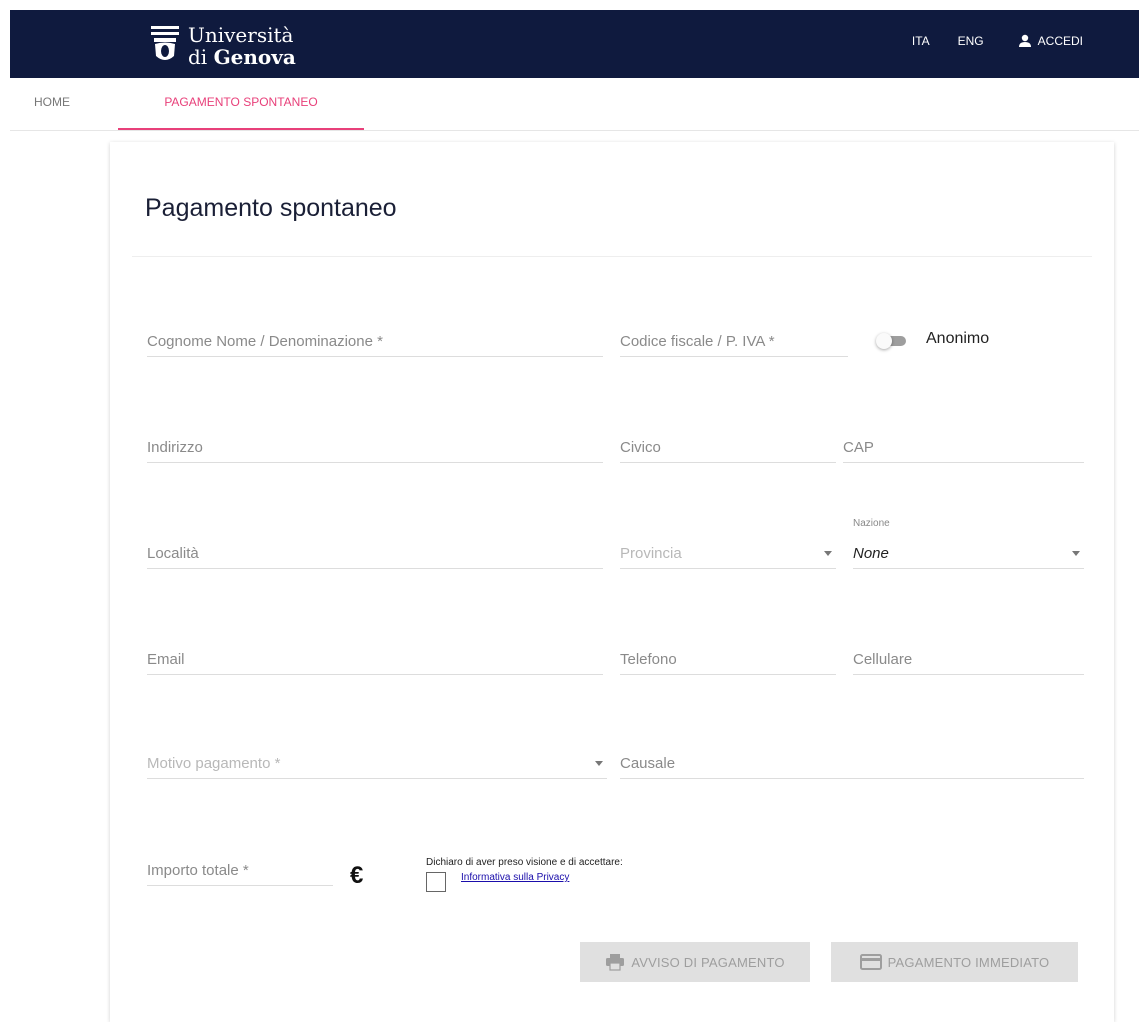 The width and height of the screenshot is (1139, 1022). What do you see at coordinates (883, 659) in the screenshot?
I see `cellulare-placeholder: Cellulare` at bounding box center [883, 659].